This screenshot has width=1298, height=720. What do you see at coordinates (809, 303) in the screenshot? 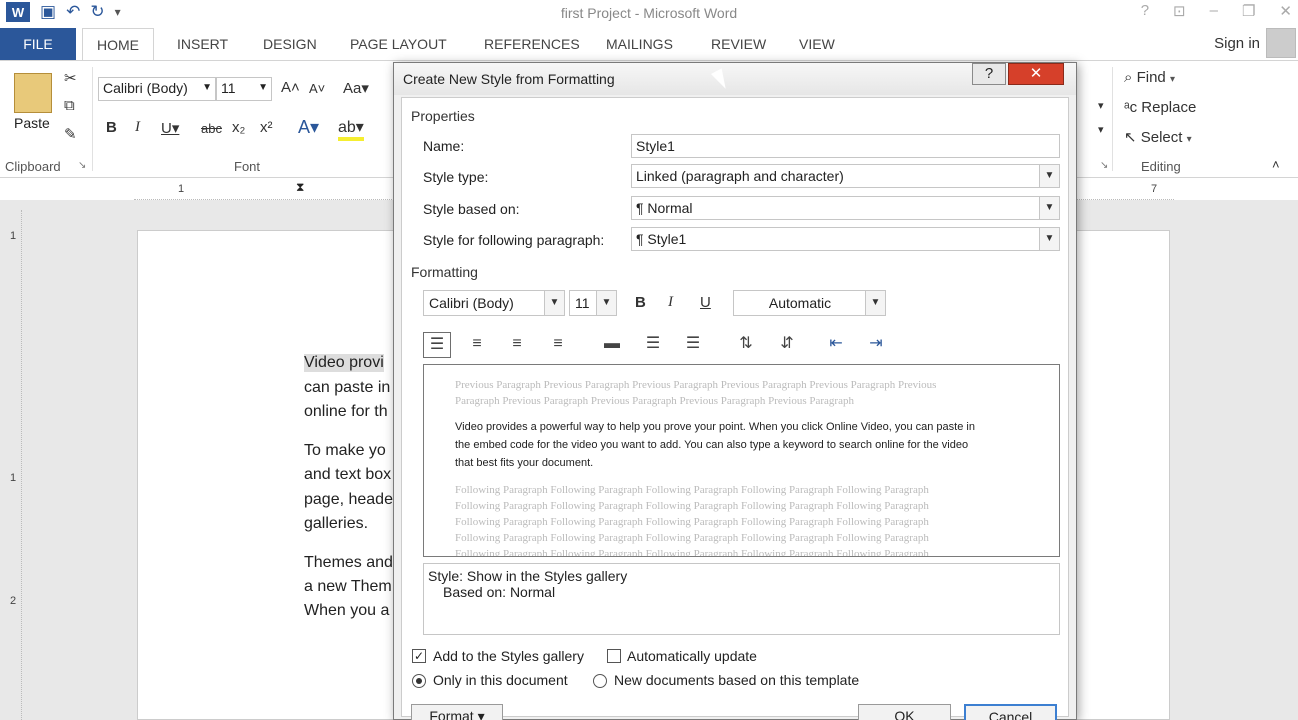
I see `font-color-combo: Automatic ▼` at bounding box center [809, 303].